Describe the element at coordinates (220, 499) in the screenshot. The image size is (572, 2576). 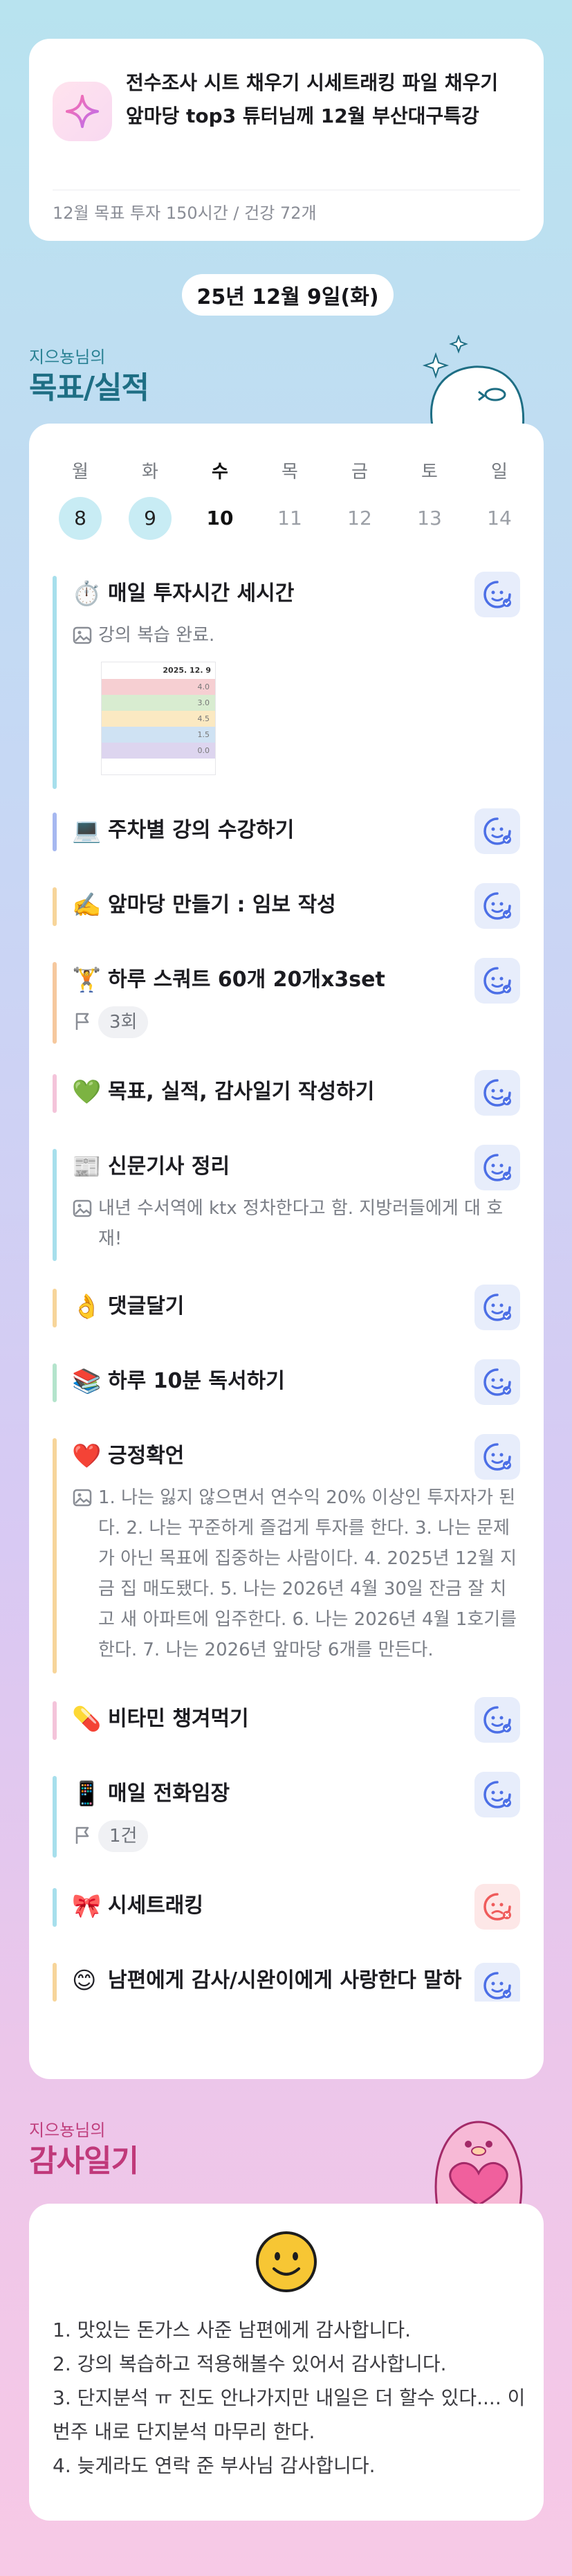
I see `day-wed: 수 10` at that location.